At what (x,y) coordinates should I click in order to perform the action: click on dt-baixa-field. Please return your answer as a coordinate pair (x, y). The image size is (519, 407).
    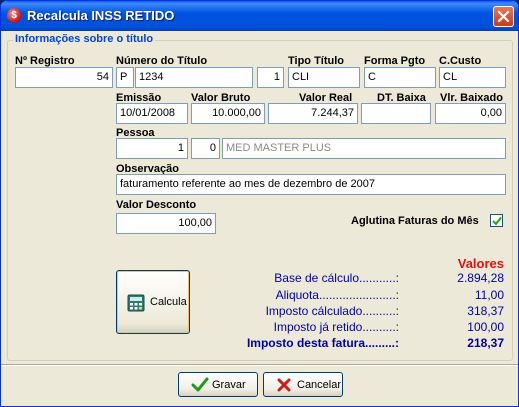
    Looking at the image, I should click on (396, 113).